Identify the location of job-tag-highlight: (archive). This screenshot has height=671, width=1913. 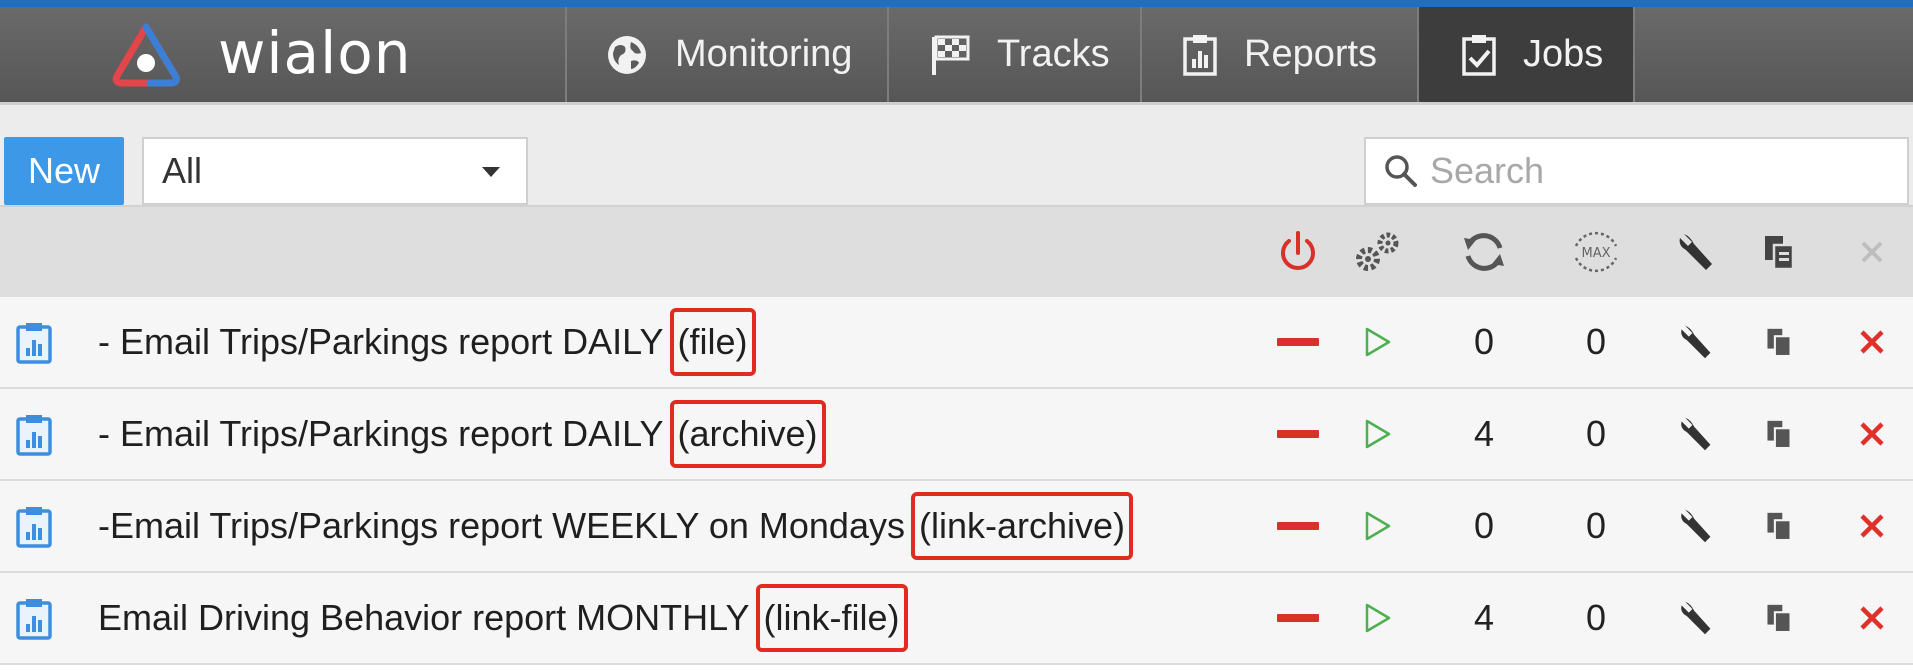
(747, 434).